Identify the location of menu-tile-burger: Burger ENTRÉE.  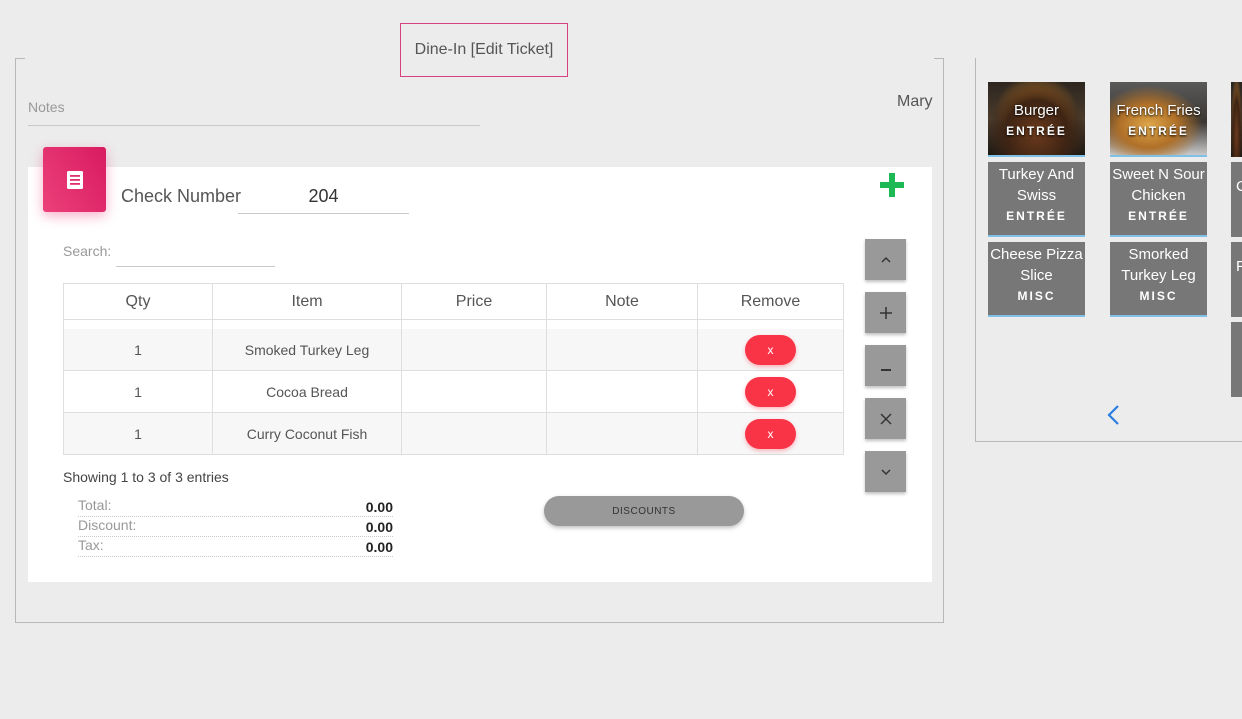
(1036, 119).